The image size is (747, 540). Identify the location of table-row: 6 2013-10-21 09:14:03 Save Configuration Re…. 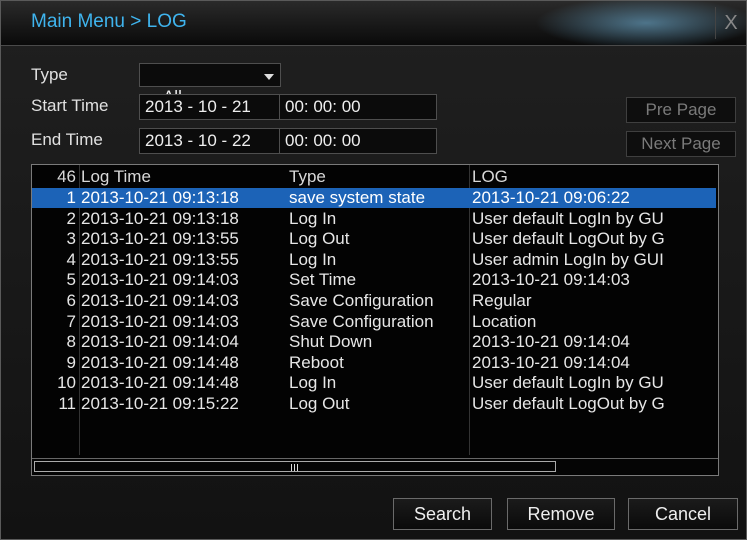
(374, 301).